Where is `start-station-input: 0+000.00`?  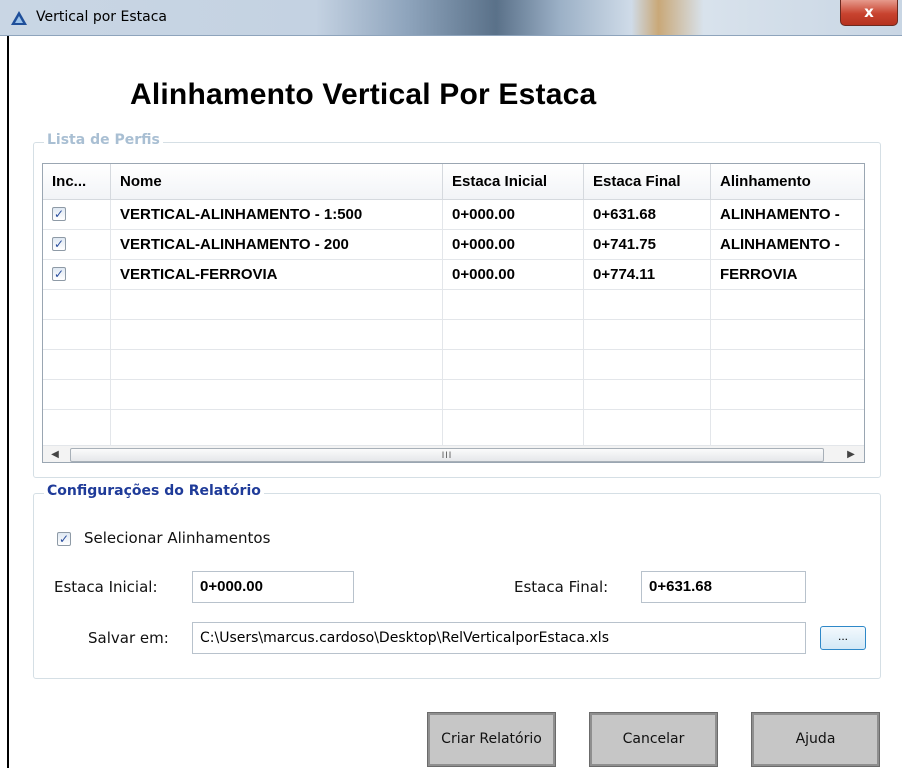 start-station-input: 0+000.00 is located at coordinates (273, 587).